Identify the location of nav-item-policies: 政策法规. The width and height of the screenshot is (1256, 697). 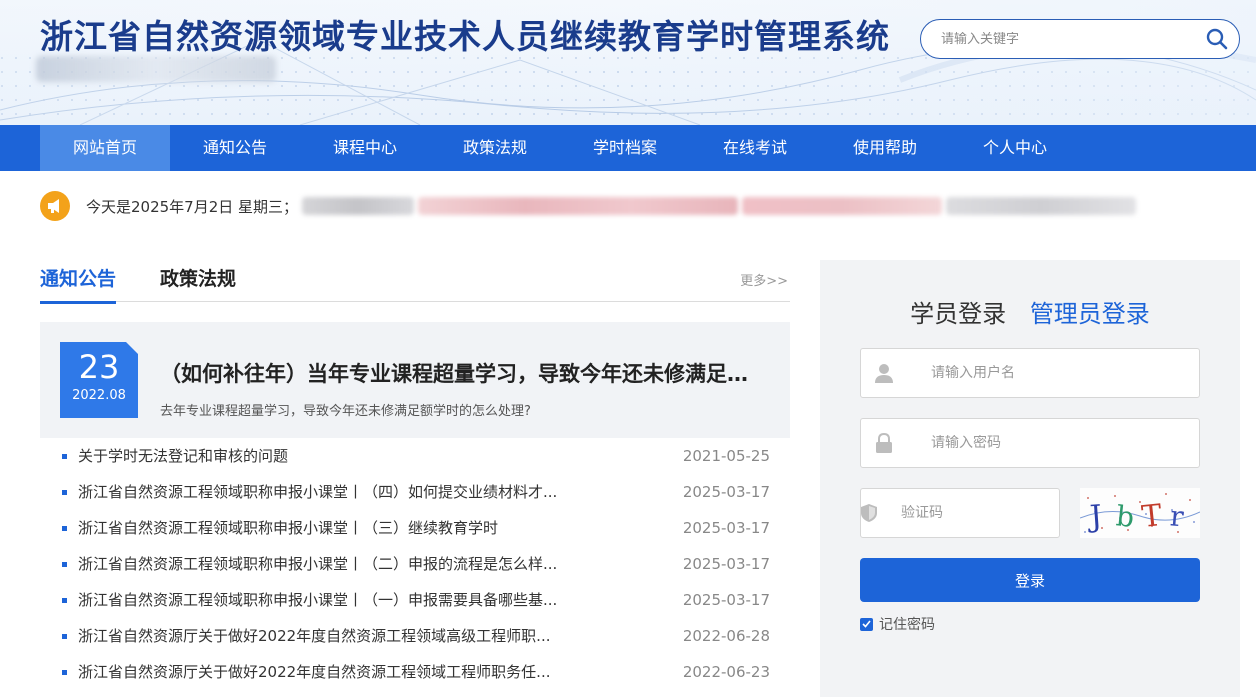
(495, 148).